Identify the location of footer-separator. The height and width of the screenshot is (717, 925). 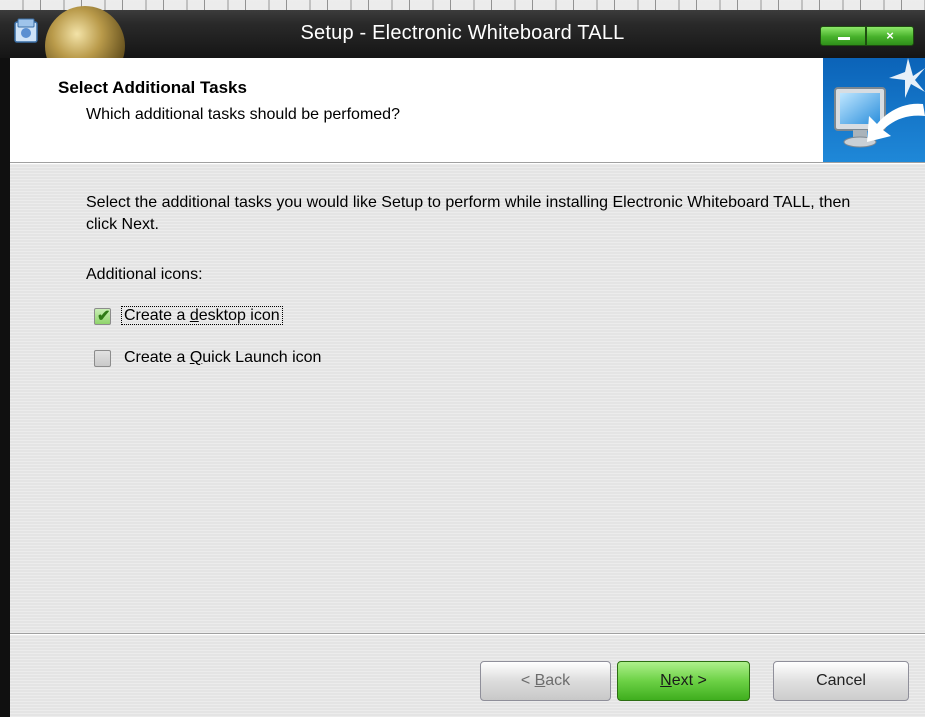
(467, 634).